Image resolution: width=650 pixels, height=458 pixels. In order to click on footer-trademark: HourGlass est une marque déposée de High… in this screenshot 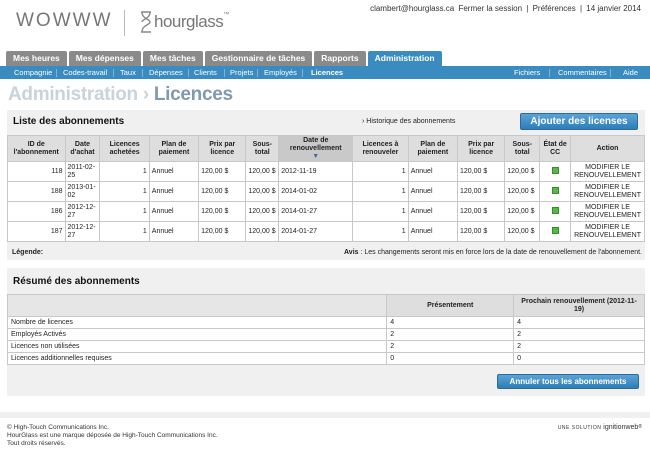, I will do `click(112, 435)`.